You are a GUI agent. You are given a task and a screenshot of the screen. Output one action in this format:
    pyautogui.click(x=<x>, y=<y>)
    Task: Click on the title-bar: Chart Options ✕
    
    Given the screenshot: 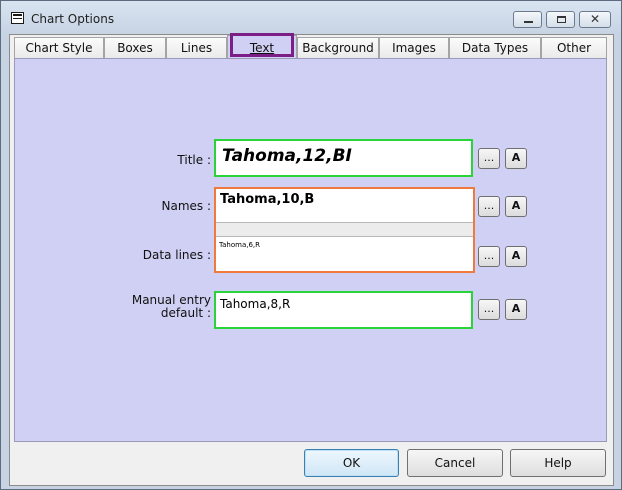 What is the action you would take?
    pyautogui.click(x=311, y=18)
    